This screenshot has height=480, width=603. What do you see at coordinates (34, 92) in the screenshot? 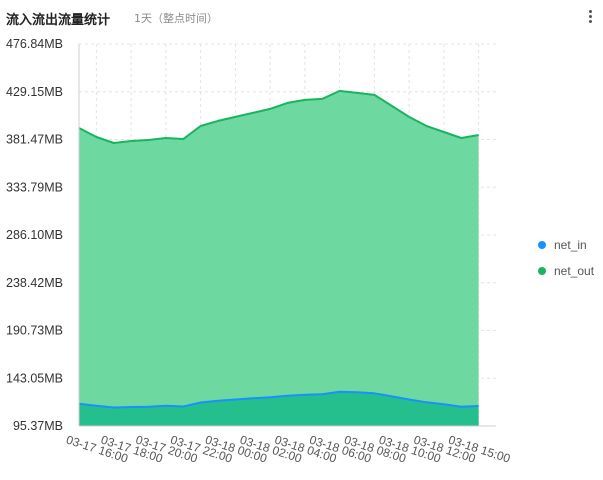
I see `y-tick-label: 429.15MB` at bounding box center [34, 92].